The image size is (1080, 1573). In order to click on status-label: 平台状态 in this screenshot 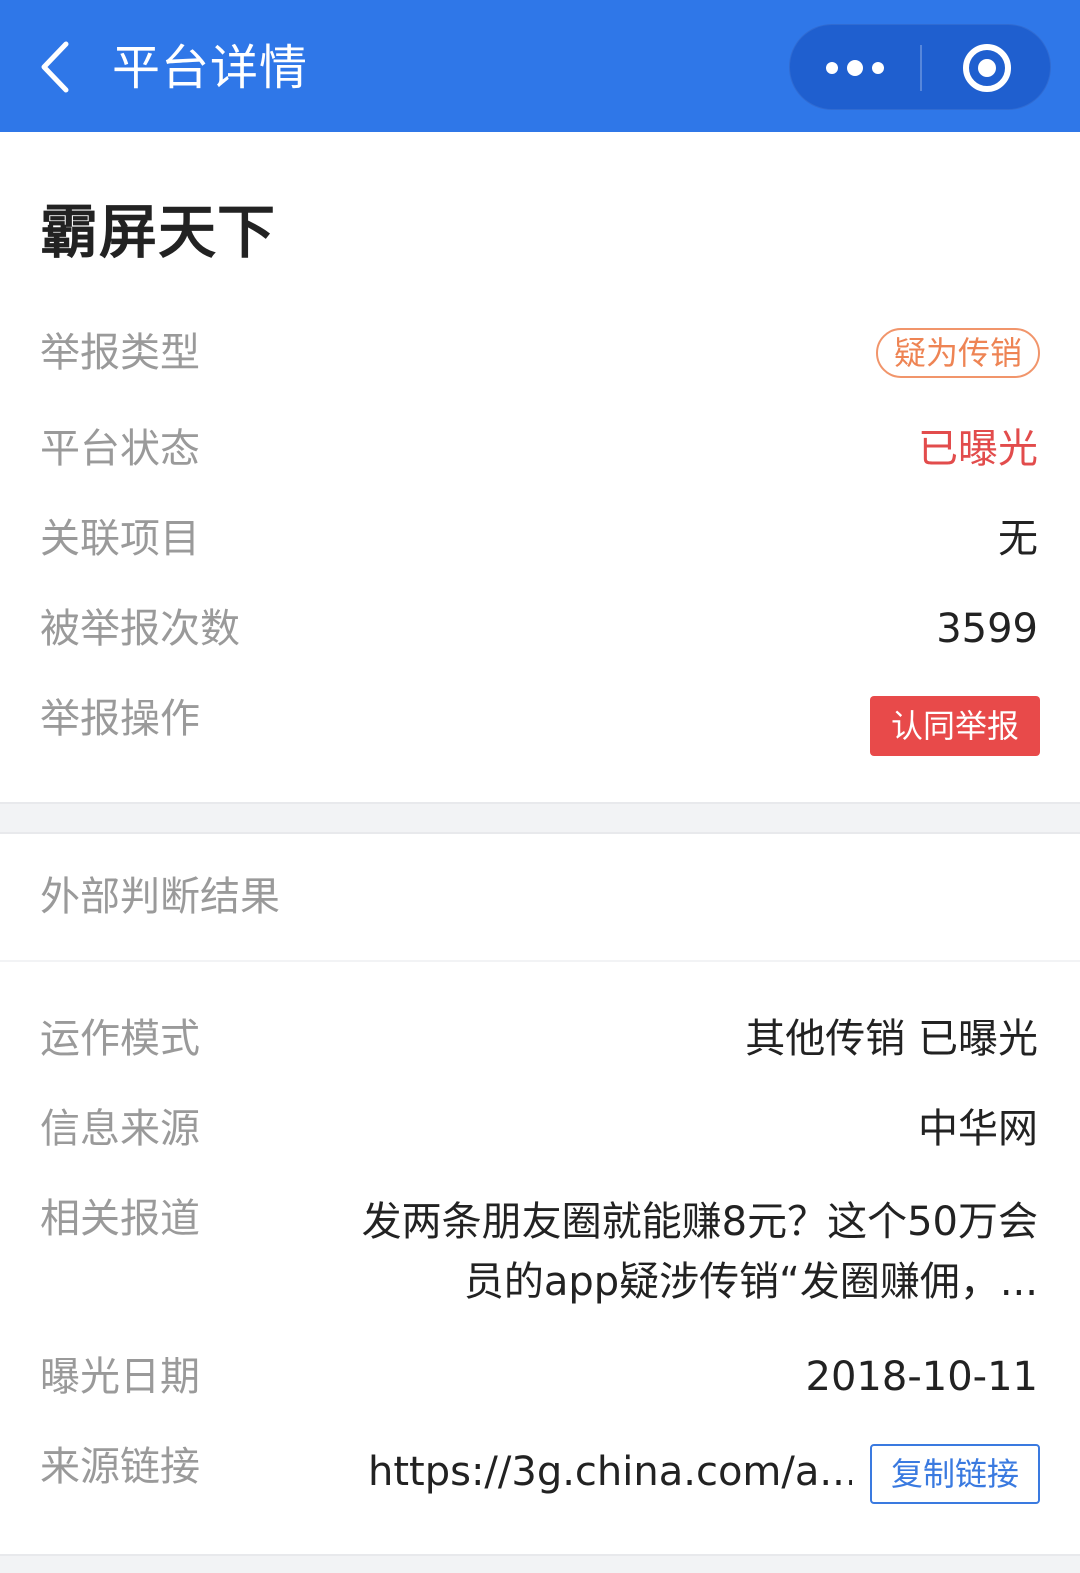, I will do `click(120, 449)`.